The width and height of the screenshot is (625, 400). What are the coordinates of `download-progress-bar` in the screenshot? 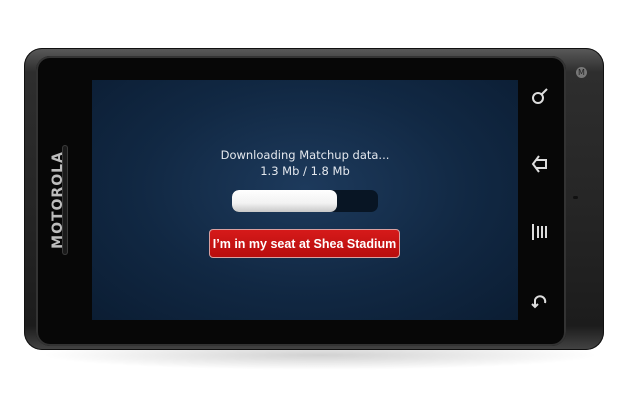 It's located at (305, 201).